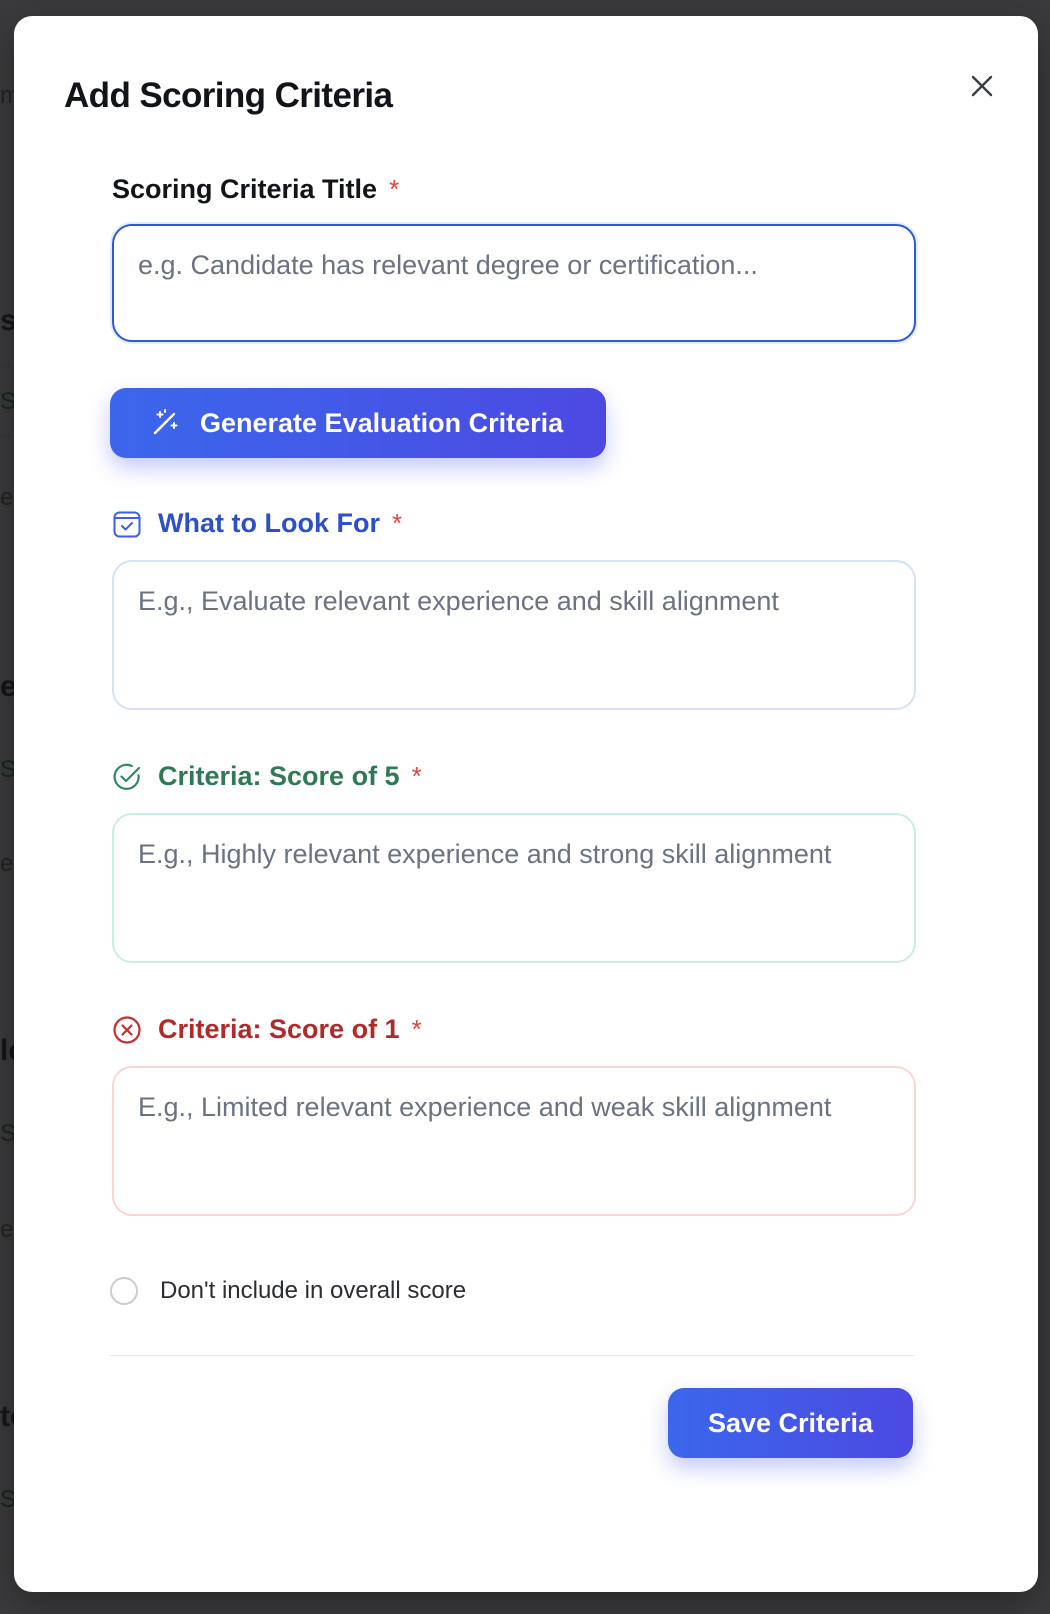 This screenshot has width=1050, height=1614. What do you see at coordinates (512, 1355) in the screenshot?
I see `footer-divider` at bounding box center [512, 1355].